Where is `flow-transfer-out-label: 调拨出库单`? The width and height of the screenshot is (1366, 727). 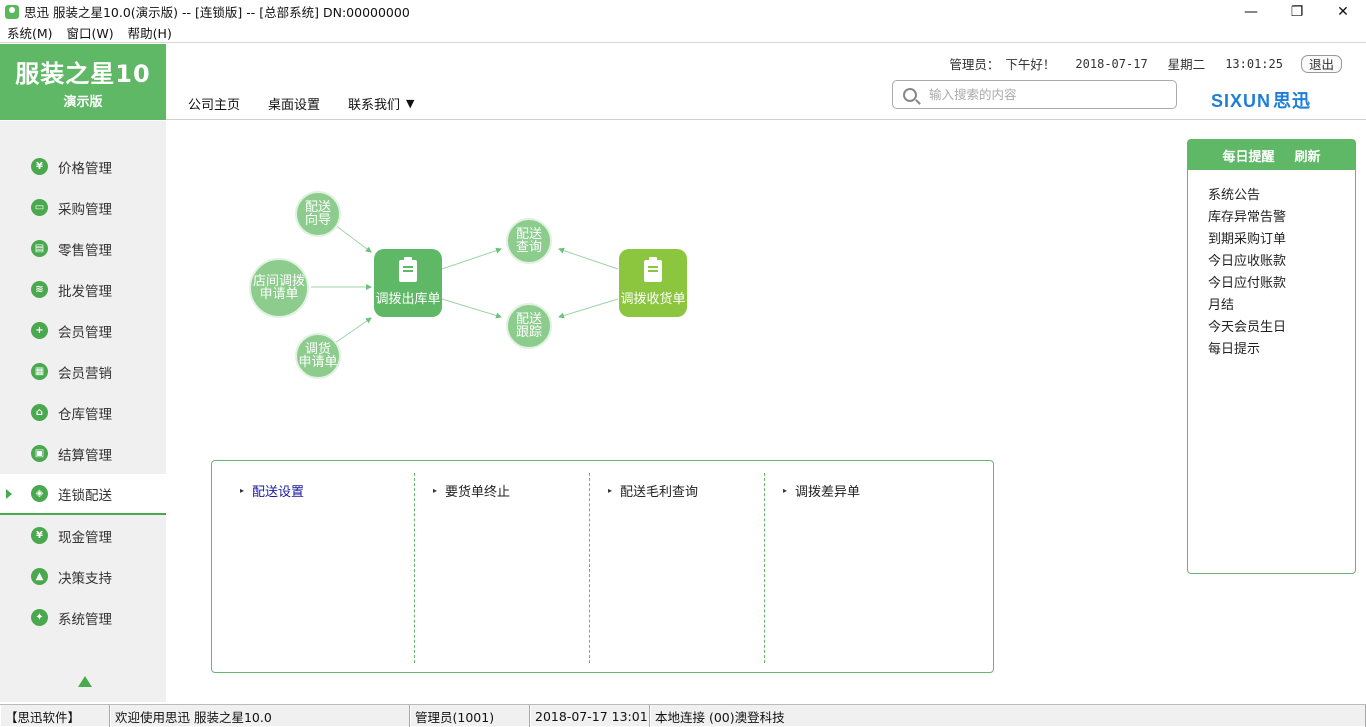 flow-transfer-out-label: 调拨出库单 is located at coordinates (408, 299).